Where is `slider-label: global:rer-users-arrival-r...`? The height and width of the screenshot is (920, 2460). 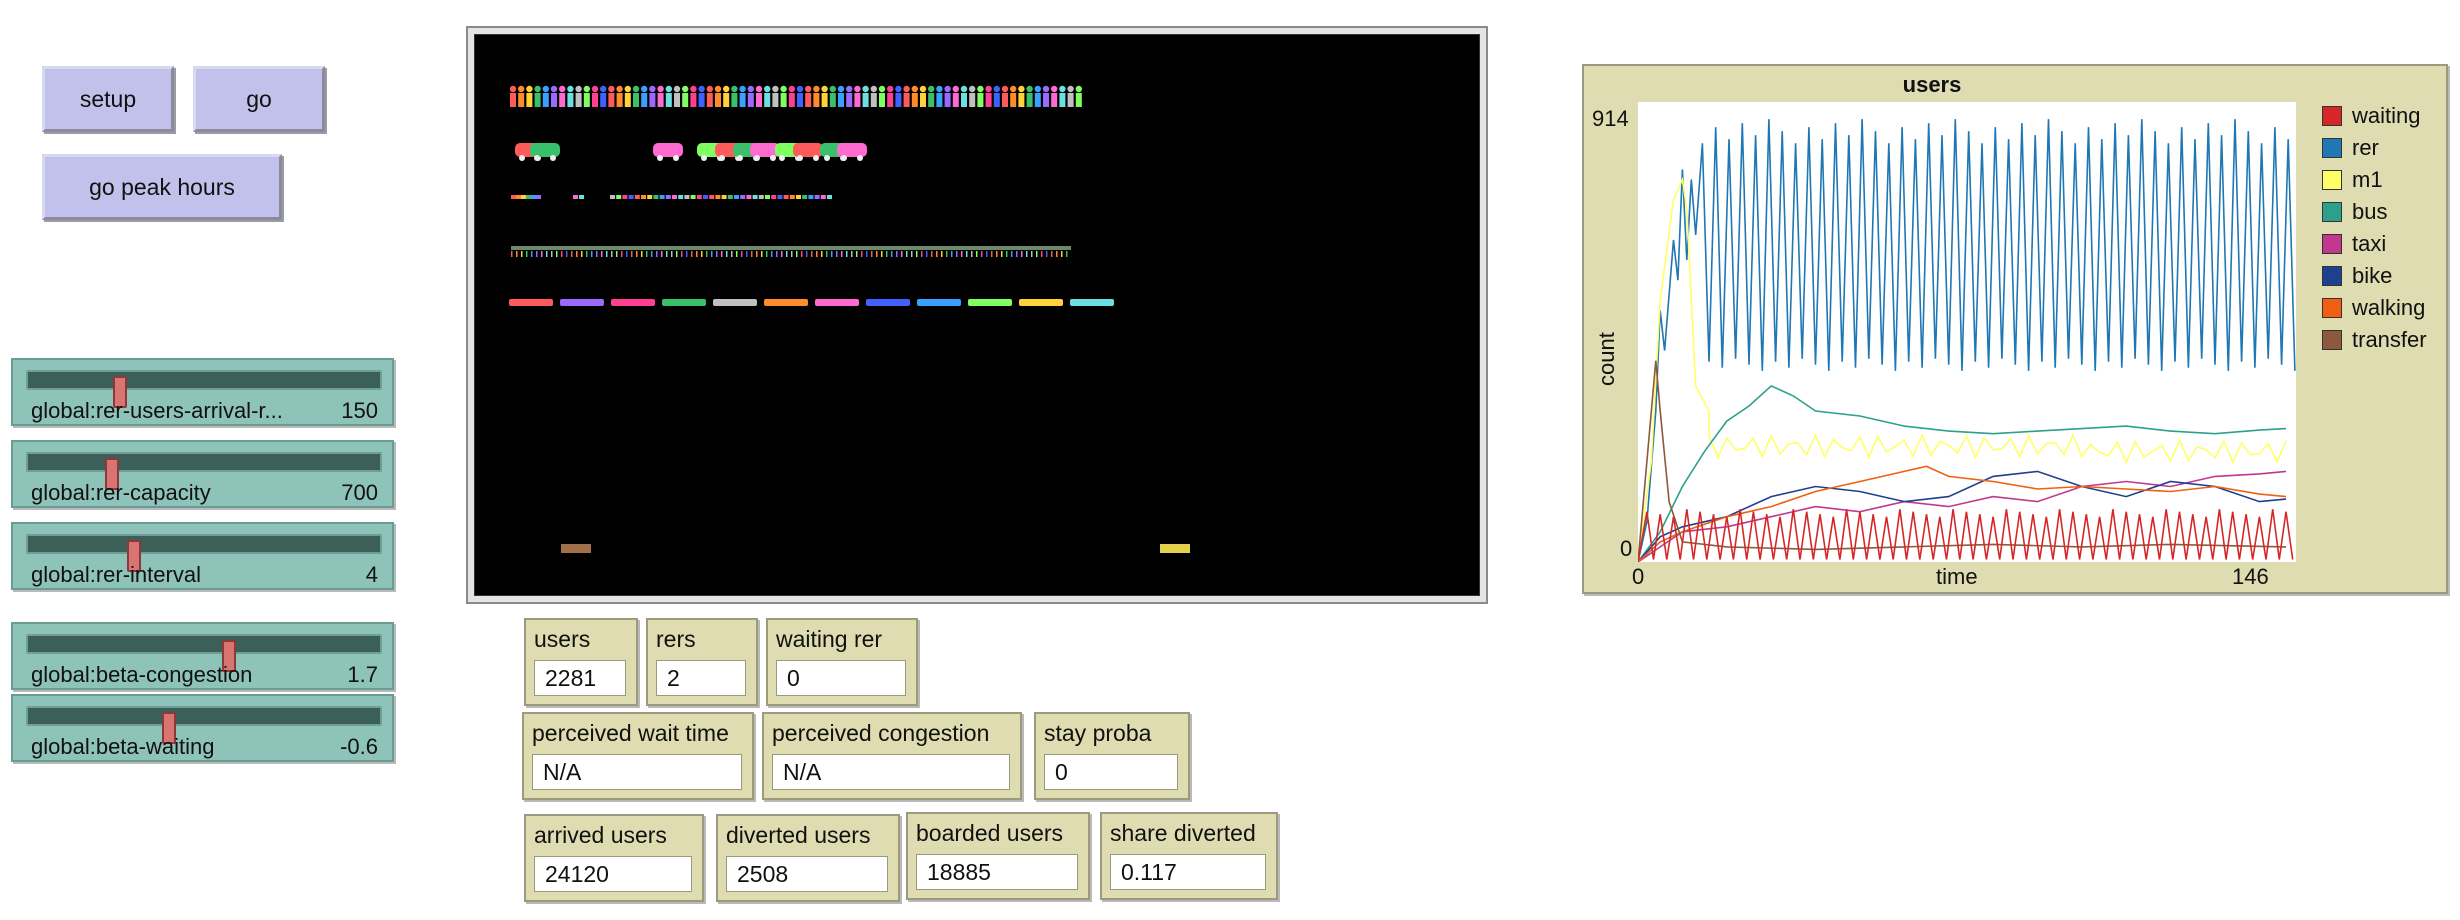
slider-label: global:rer-users-arrival-r... is located at coordinates (157, 410).